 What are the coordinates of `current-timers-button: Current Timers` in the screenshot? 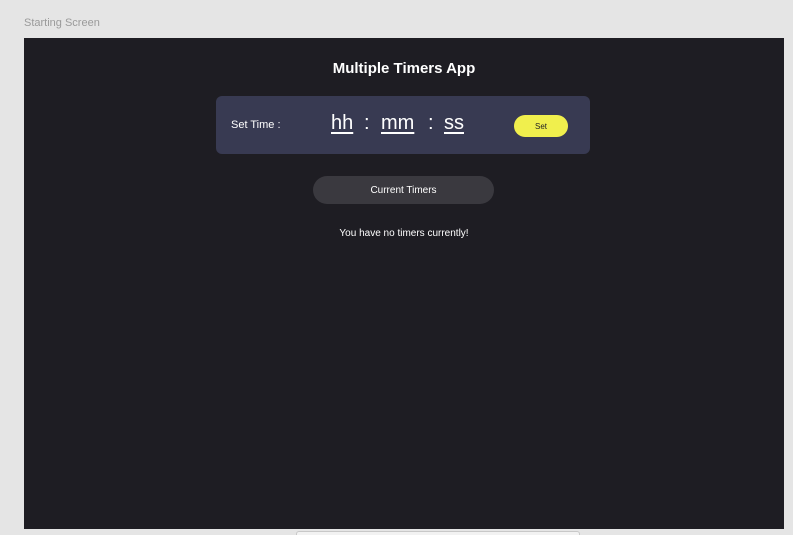 It's located at (403, 190).